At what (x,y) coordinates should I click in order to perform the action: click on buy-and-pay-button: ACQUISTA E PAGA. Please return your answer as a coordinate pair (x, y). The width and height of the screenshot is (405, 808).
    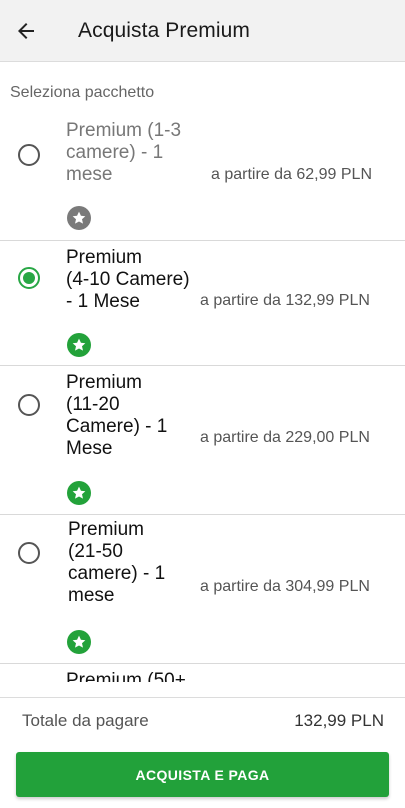
    Looking at the image, I should click on (202, 774).